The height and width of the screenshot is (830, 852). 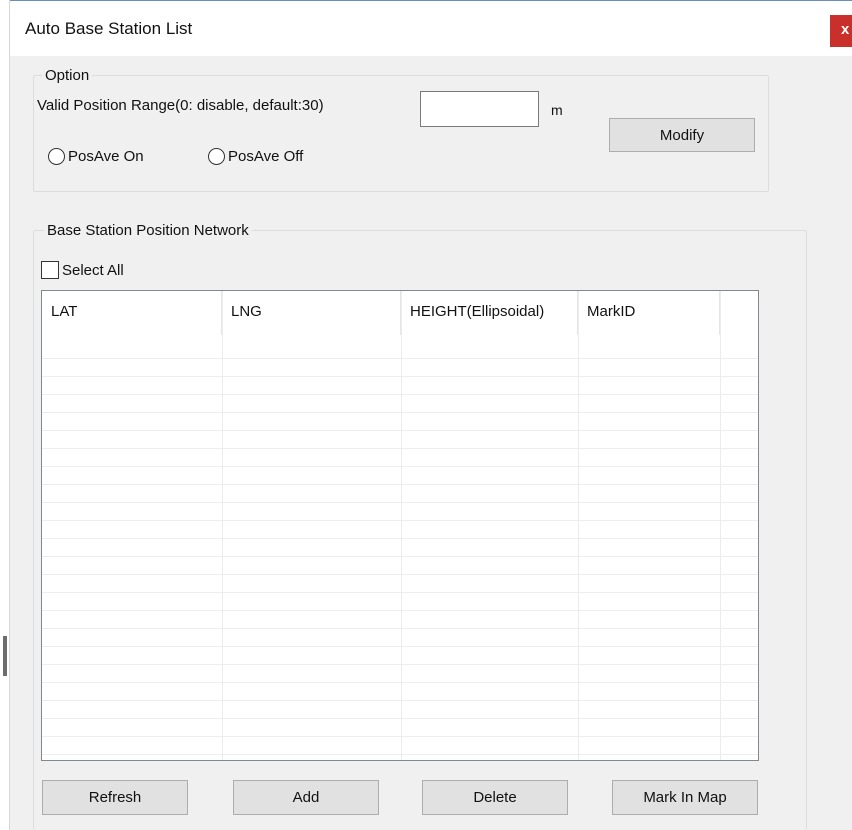 What do you see at coordinates (557, 110) in the screenshot?
I see `range-unit-label: m` at bounding box center [557, 110].